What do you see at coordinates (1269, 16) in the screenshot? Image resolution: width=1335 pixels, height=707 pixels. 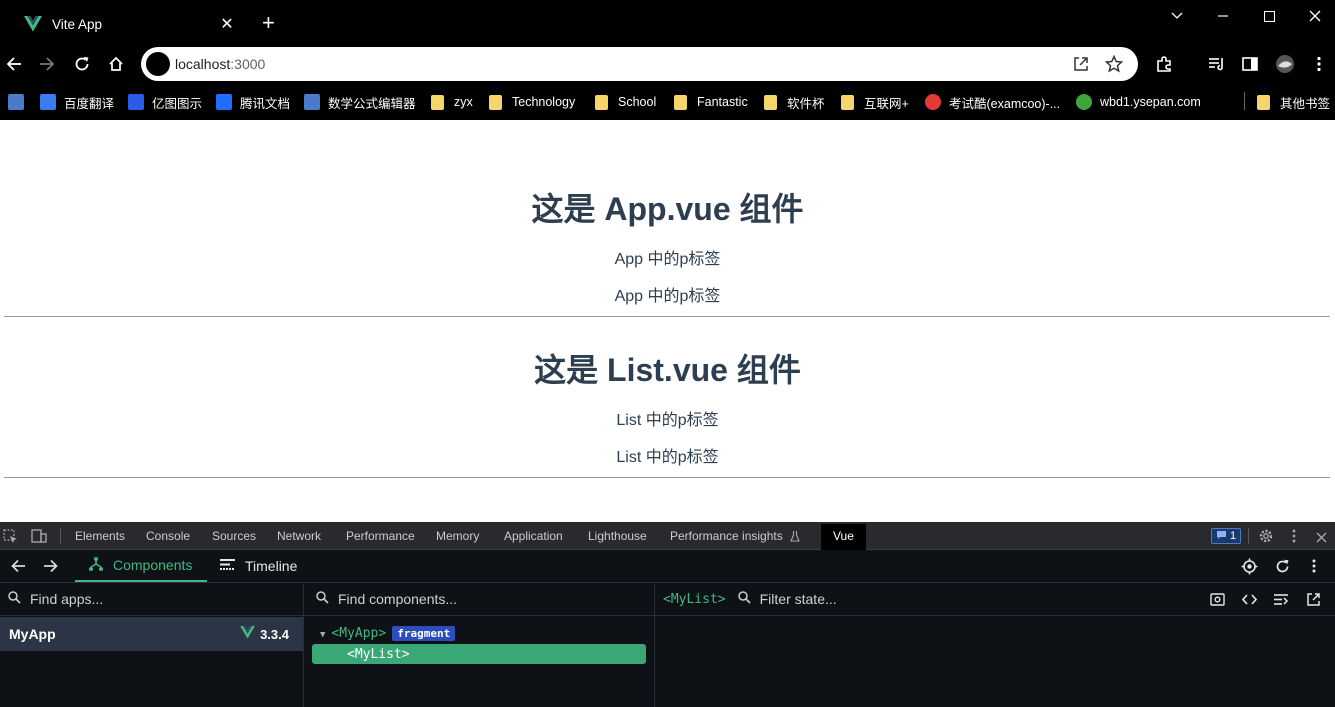 I see `maximize-icon` at bounding box center [1269, 16].